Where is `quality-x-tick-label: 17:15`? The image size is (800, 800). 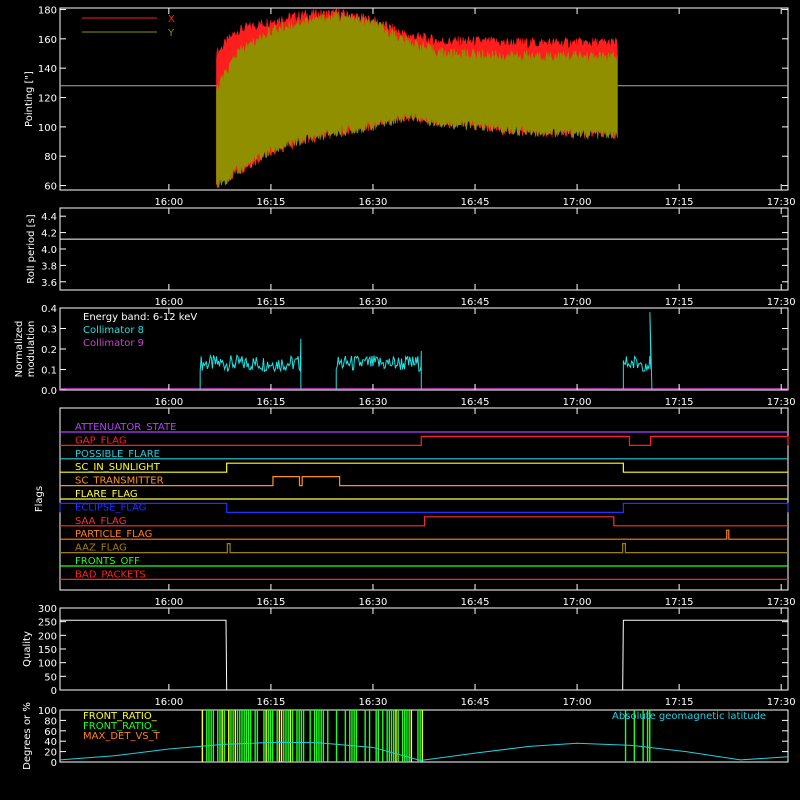
quality-x-tick-label: 17:15 is located at coordinates (679, 702).